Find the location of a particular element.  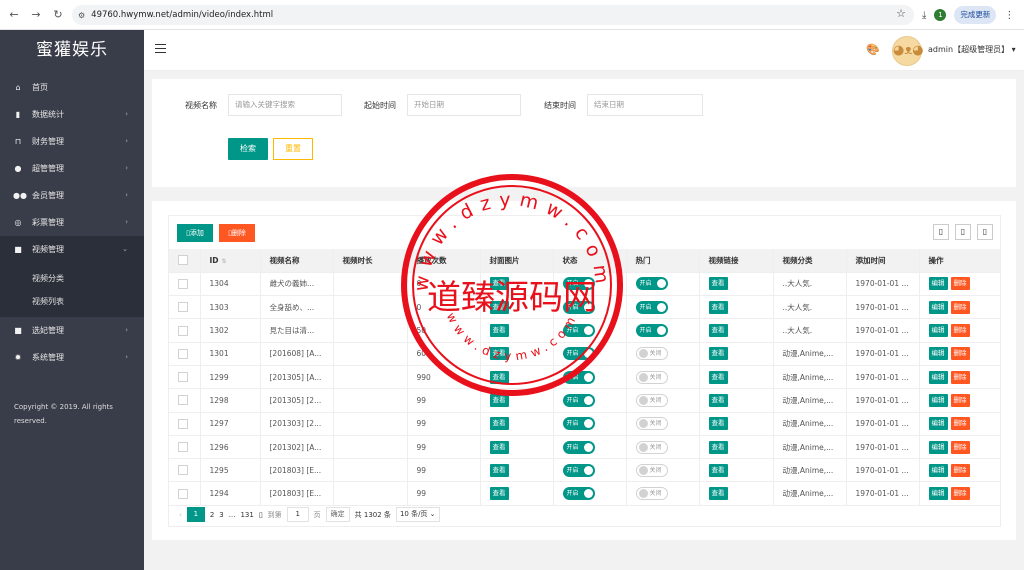

avatar: ◕ᴥ◕ is located at coordinates (908, 51).